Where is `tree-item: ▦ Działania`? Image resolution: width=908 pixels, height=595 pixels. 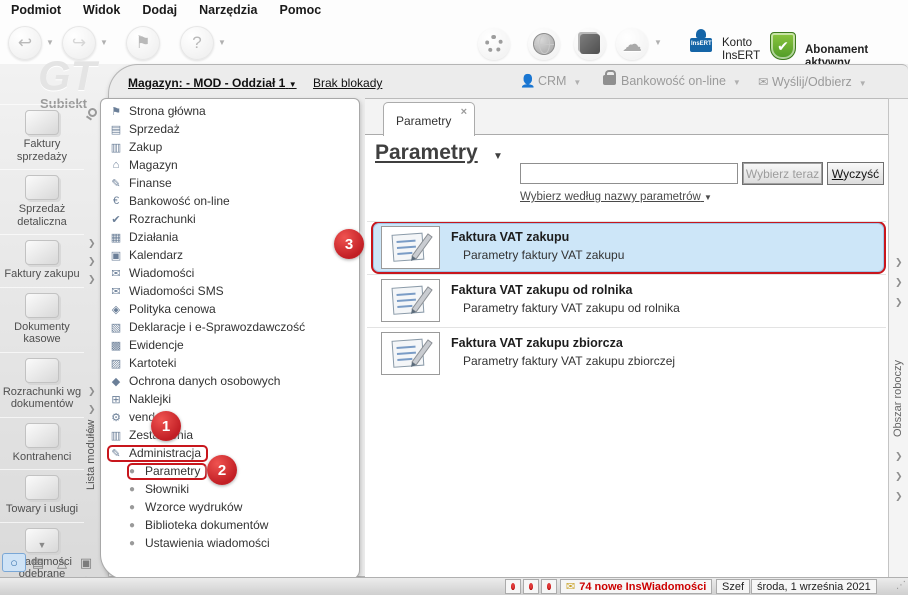
tree-item: ▦ Działania is located at coordinates (230, 237).